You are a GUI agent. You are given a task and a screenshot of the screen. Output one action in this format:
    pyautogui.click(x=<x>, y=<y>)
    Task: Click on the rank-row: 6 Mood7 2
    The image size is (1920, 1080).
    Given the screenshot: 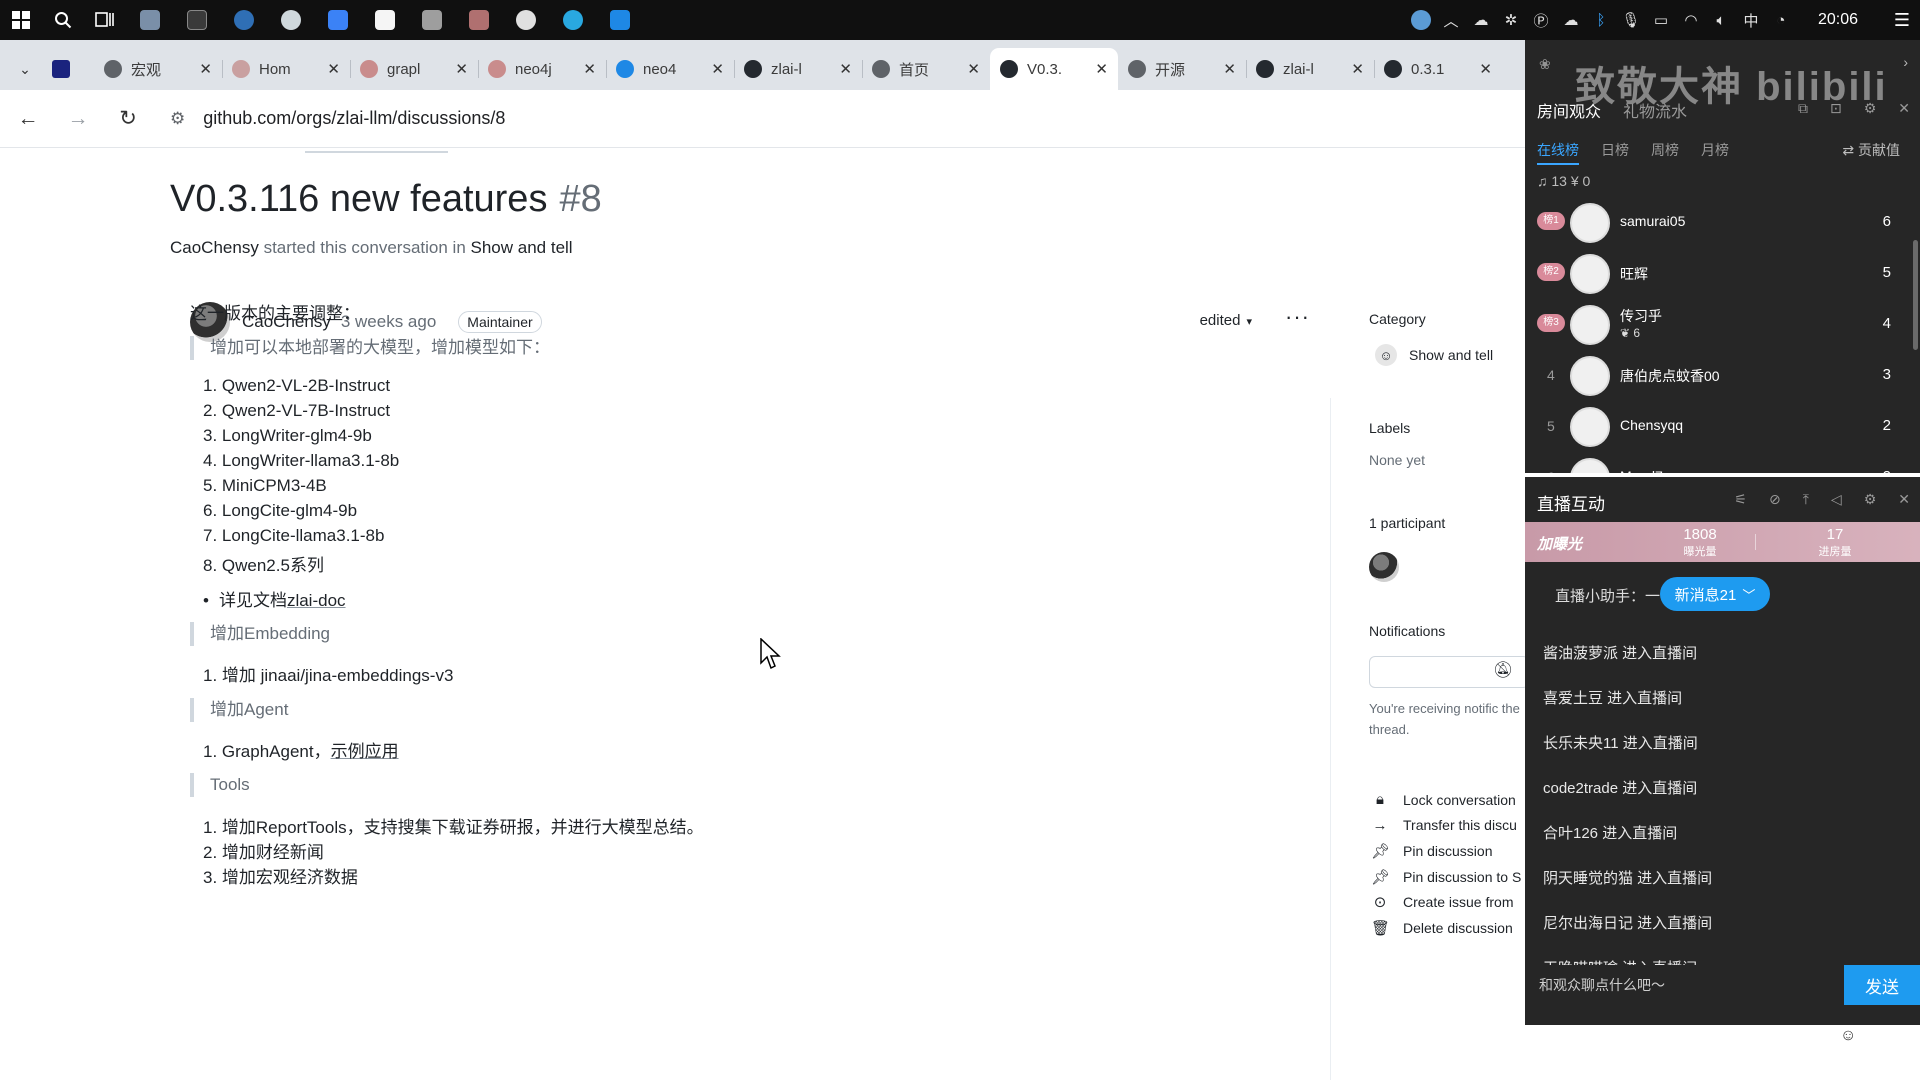 What is the action you would take?
    pyautogui.click(x=1715, y=464)
    